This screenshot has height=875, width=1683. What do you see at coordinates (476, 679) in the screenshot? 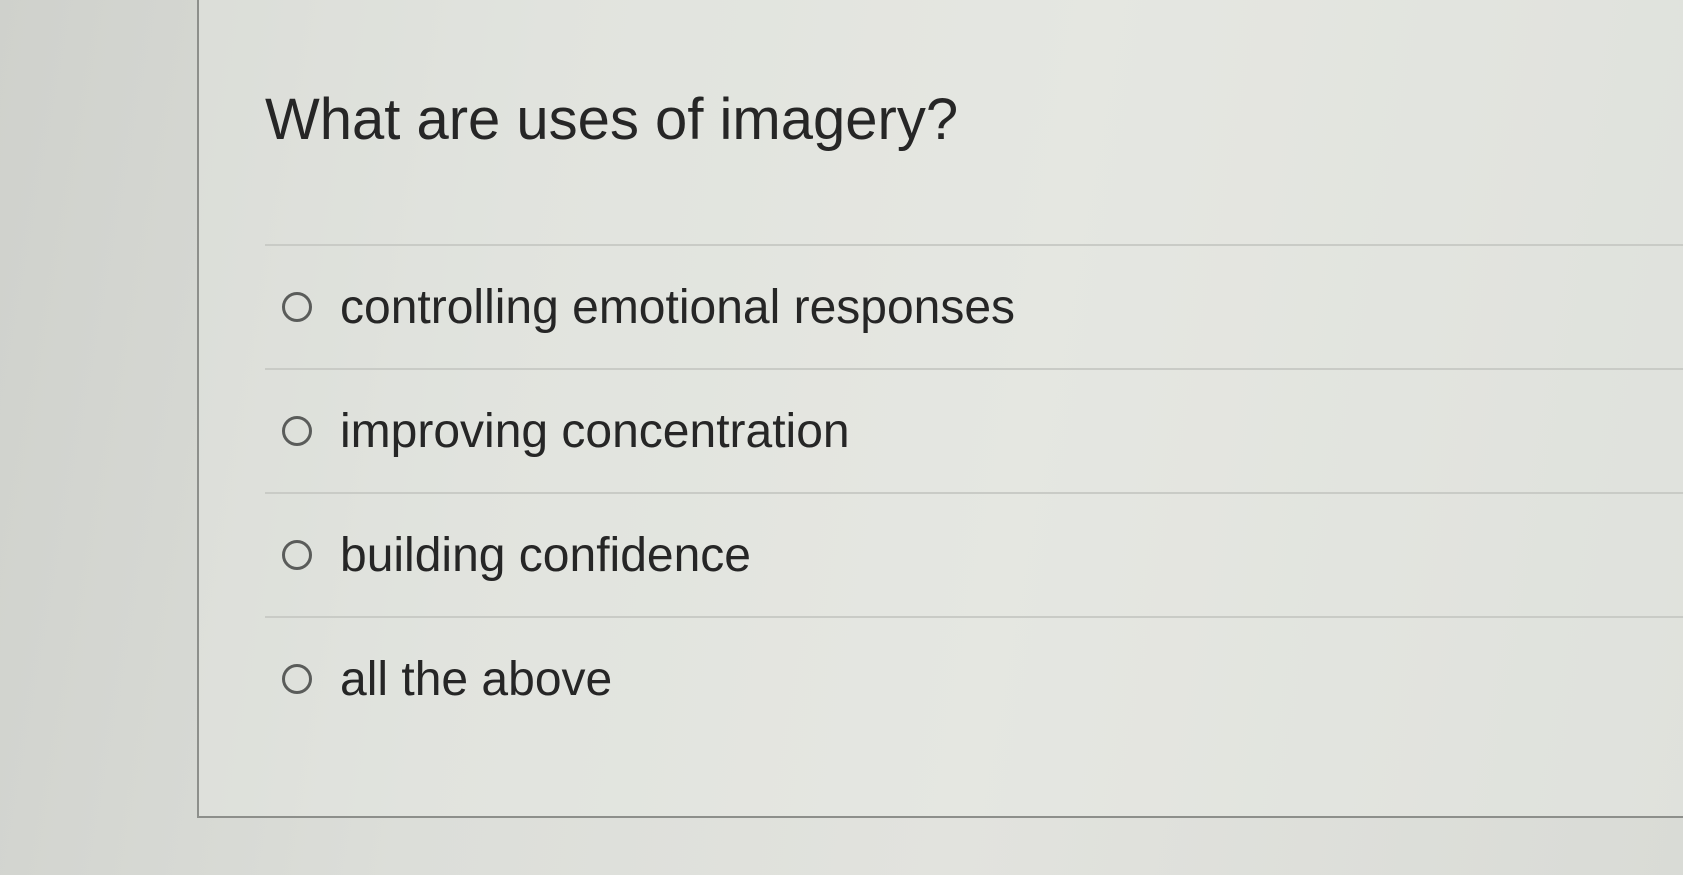
I see `answer-label: all the above` at bounding box center [476, 679].